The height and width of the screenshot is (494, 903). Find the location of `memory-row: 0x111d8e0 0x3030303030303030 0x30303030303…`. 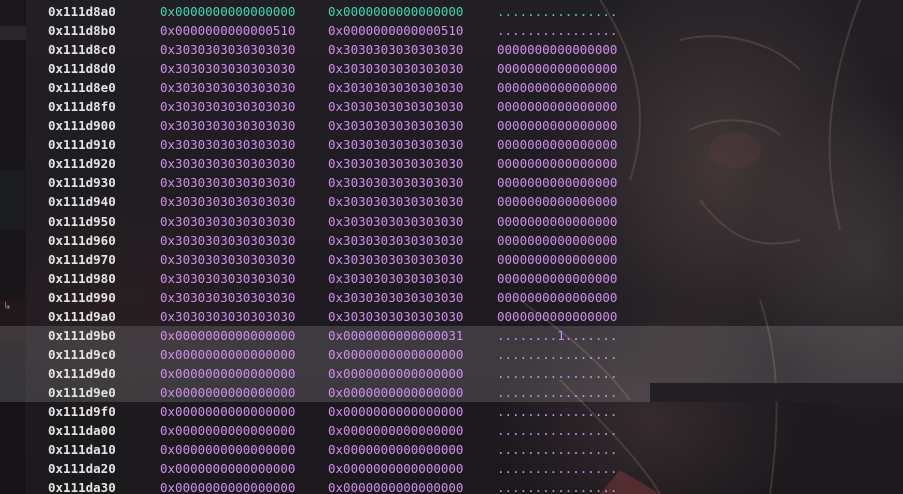

memory-row: 0x111d8e0 0x3030303030303030 0x30303030303… is located at coordinates (451, 87).